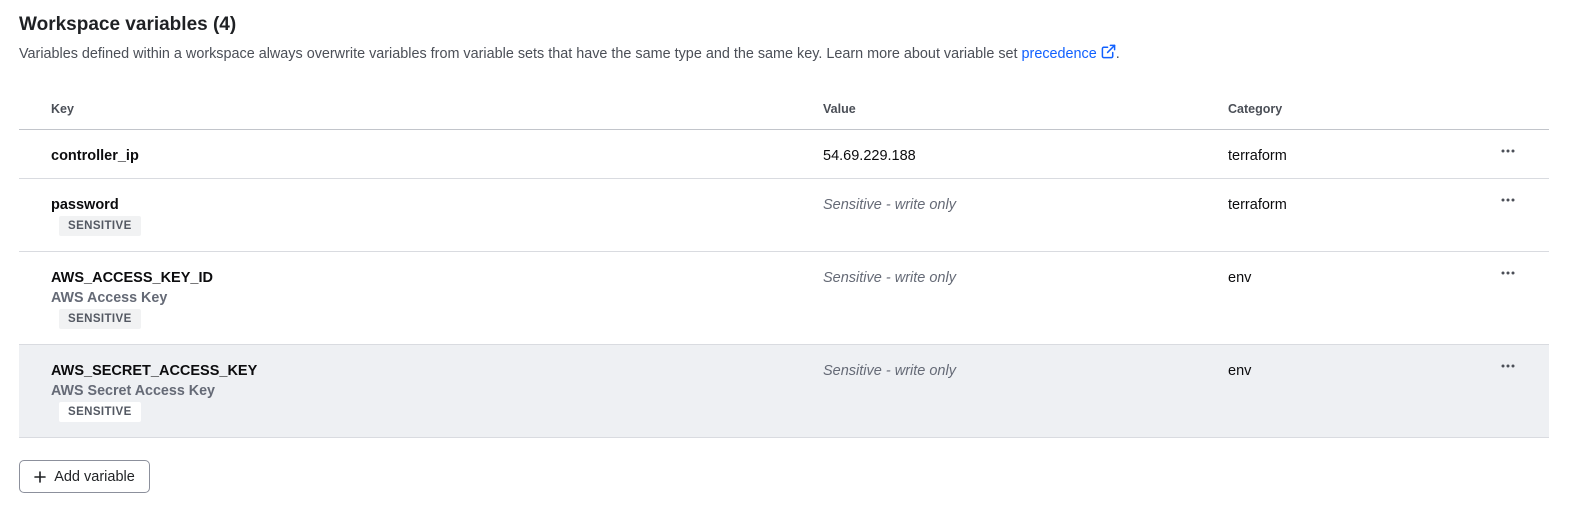 The image size is (1579, 523). Describe the element at coordinates (784, 109) in the screenshot. I see `table-header: Key Value Category` at that location.